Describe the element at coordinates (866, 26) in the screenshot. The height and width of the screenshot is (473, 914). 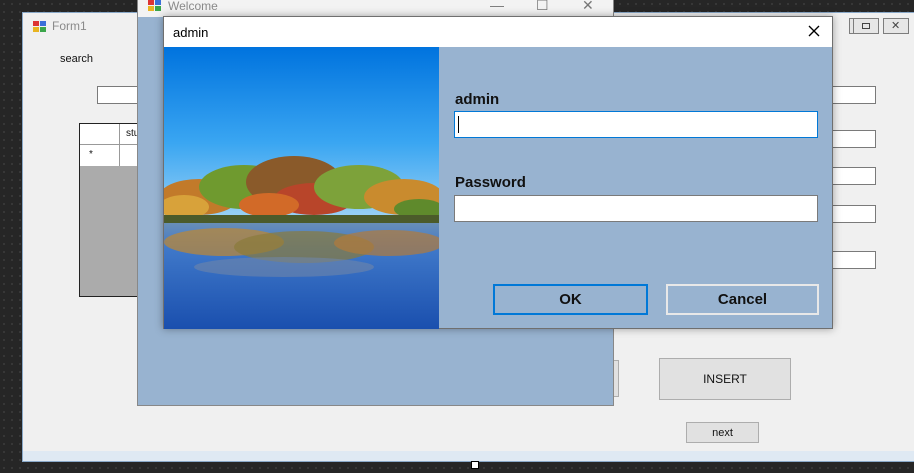
I see `form1-restore-button` at that location.